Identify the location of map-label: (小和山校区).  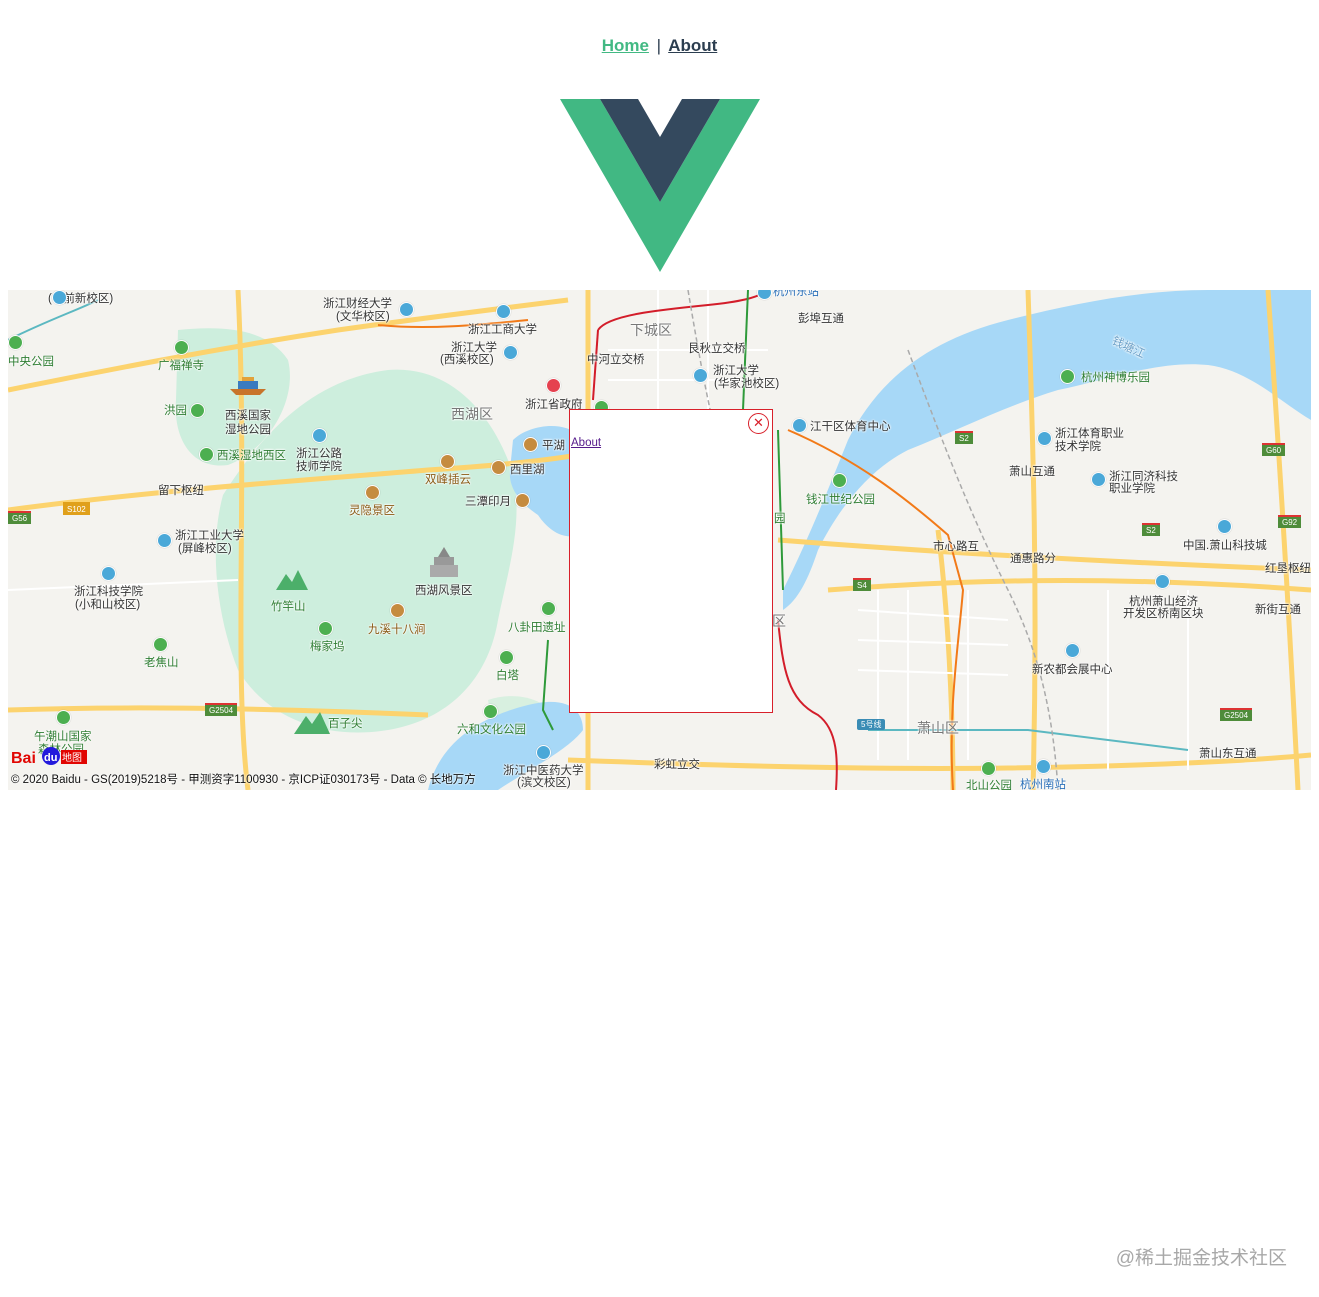
(108, 605).